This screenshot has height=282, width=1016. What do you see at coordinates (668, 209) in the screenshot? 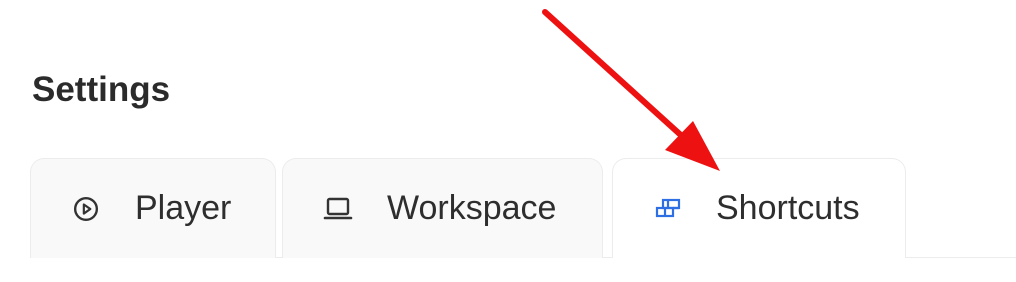
I see `grid-shortcut-icon` at bounding box center [668, 209].